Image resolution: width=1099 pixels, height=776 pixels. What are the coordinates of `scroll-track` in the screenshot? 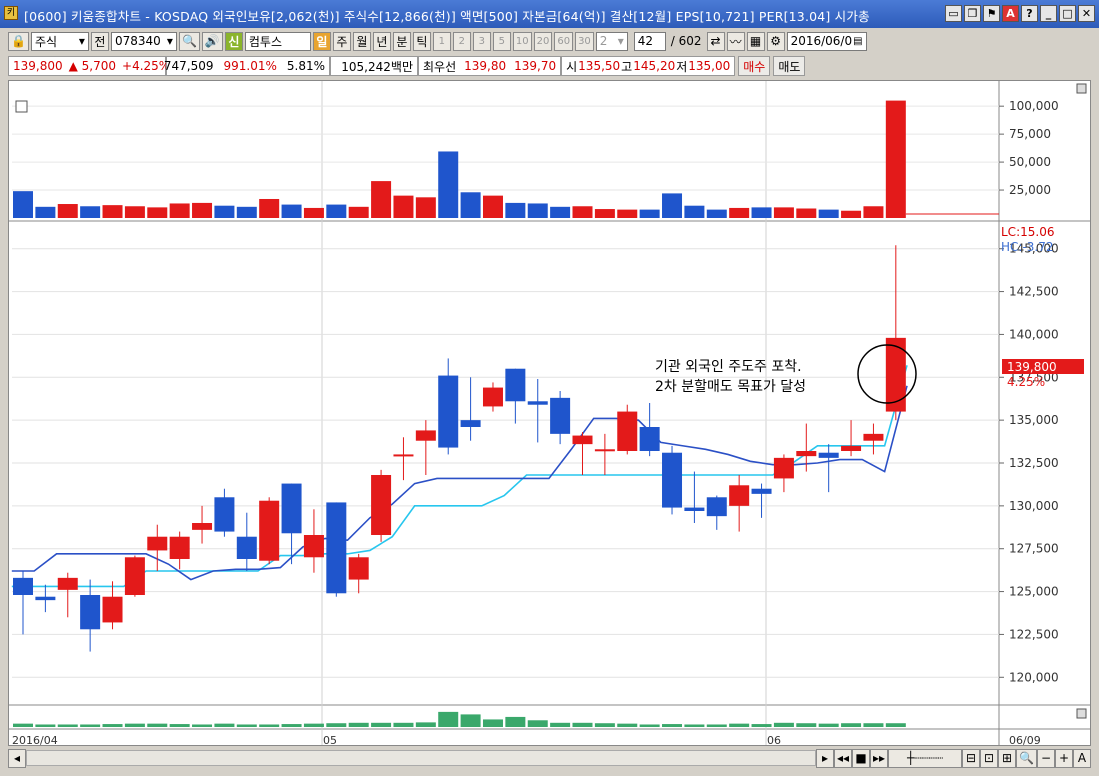 It's located at (421, 758).